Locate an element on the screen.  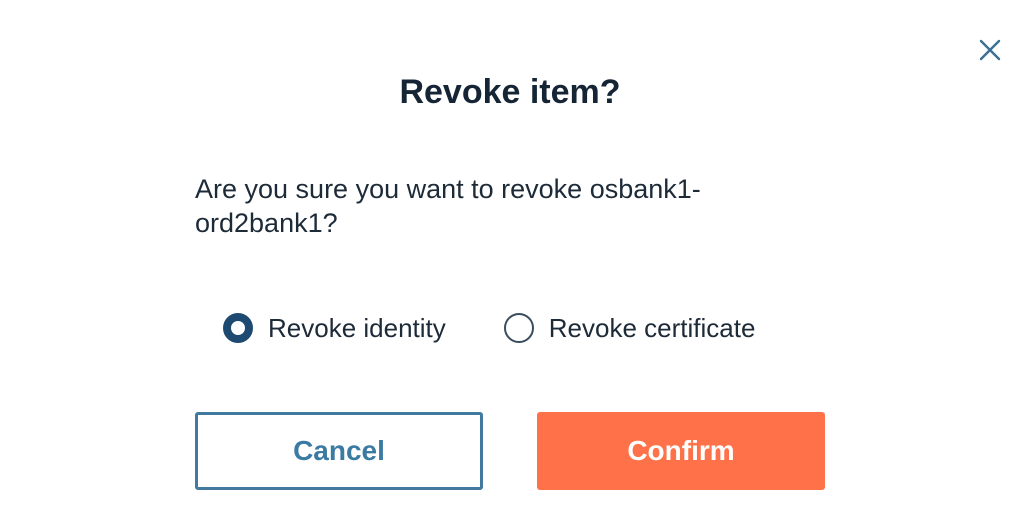
confirm-button: Confirm is located at coordinates (681, 451).